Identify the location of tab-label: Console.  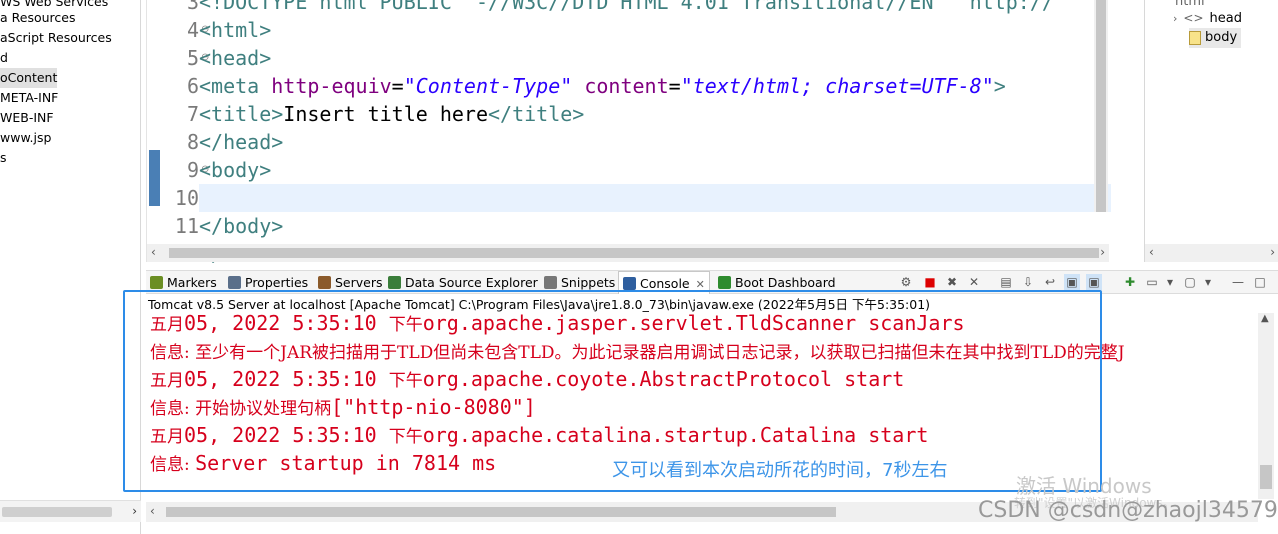
(665, 283).